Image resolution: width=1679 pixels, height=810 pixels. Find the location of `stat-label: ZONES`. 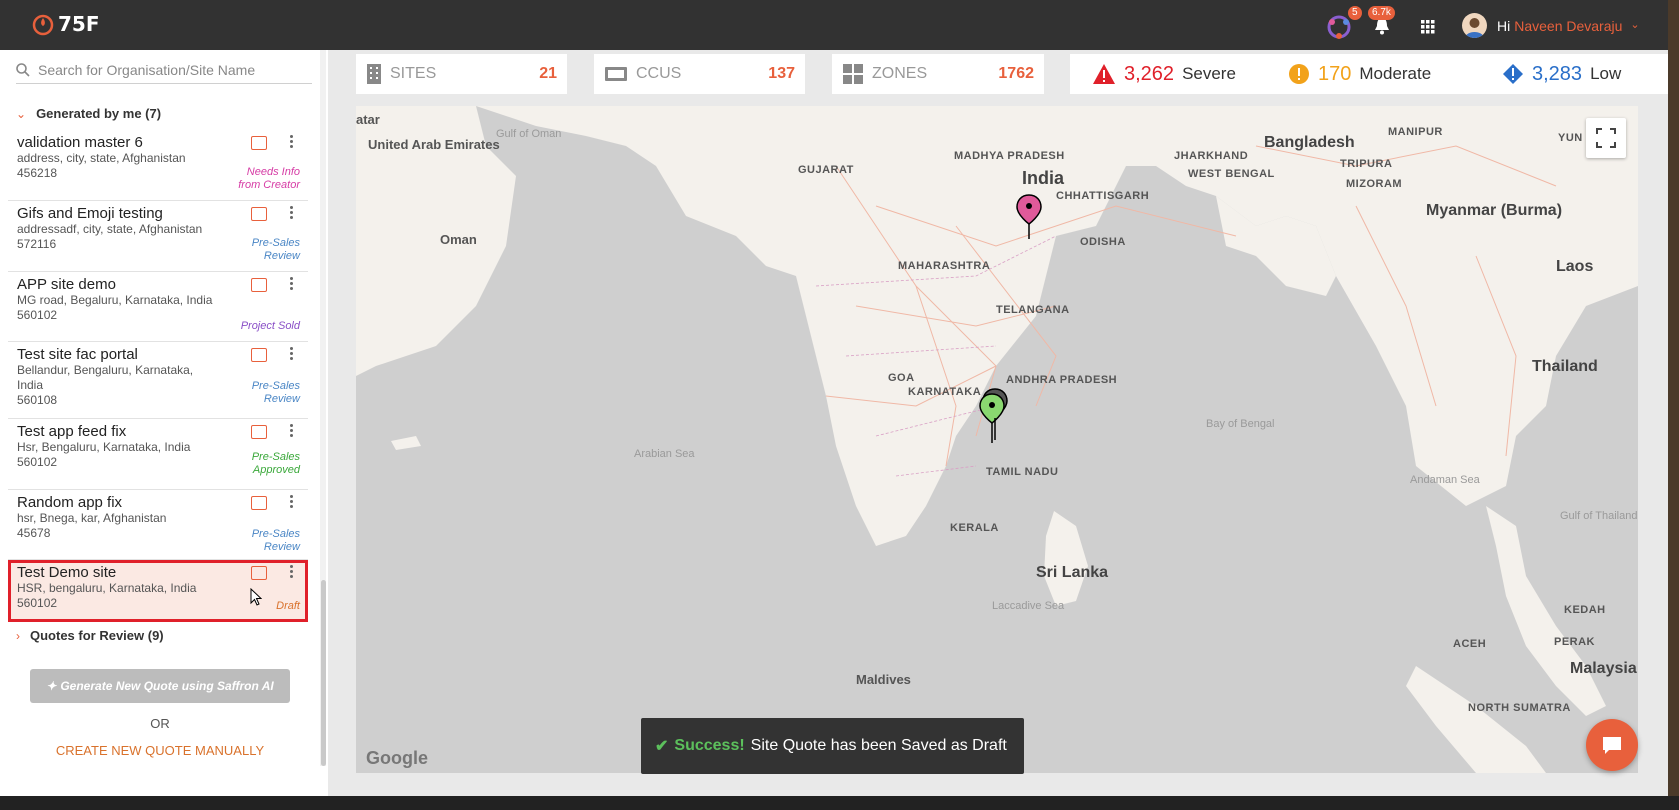

stat-label: ZONES is located at coordinates (900, 73).